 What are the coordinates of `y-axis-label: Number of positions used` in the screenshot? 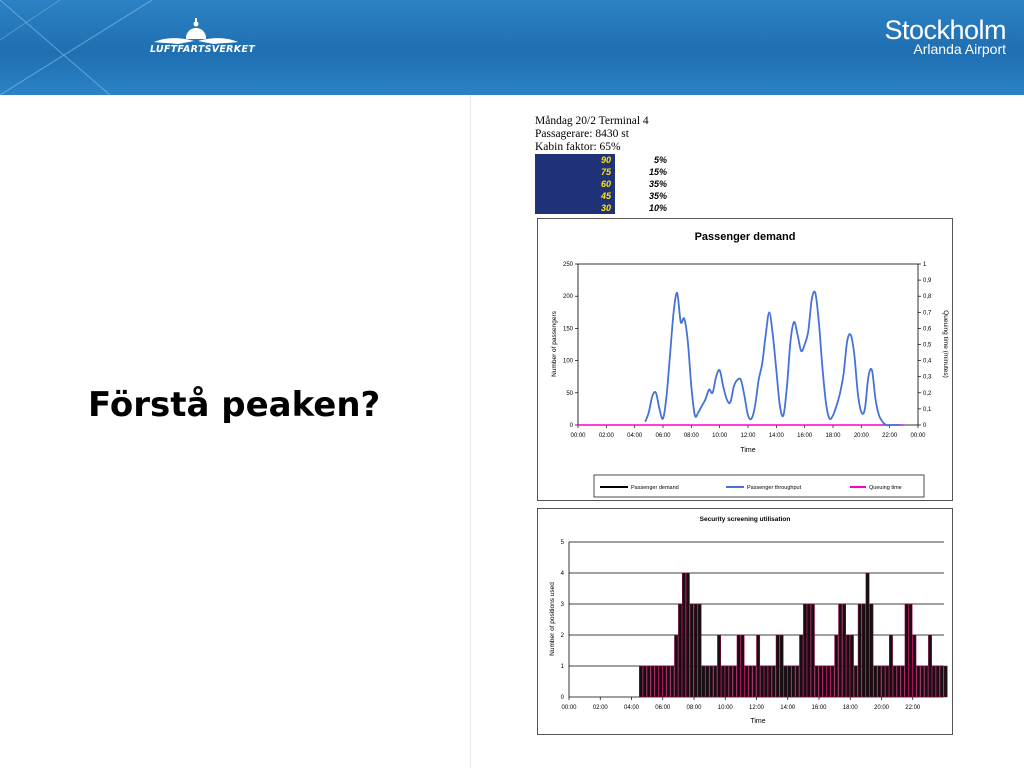 It's located at (552, 619).